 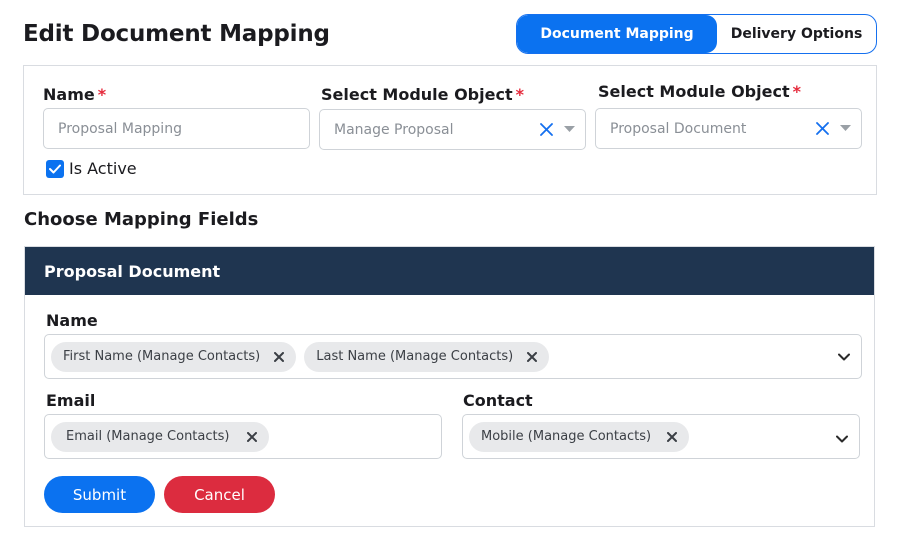 What do you see at coordinates (71, 400) in the screenshot?
I see `map-email-label: Email` at bounding box center [71, 400].